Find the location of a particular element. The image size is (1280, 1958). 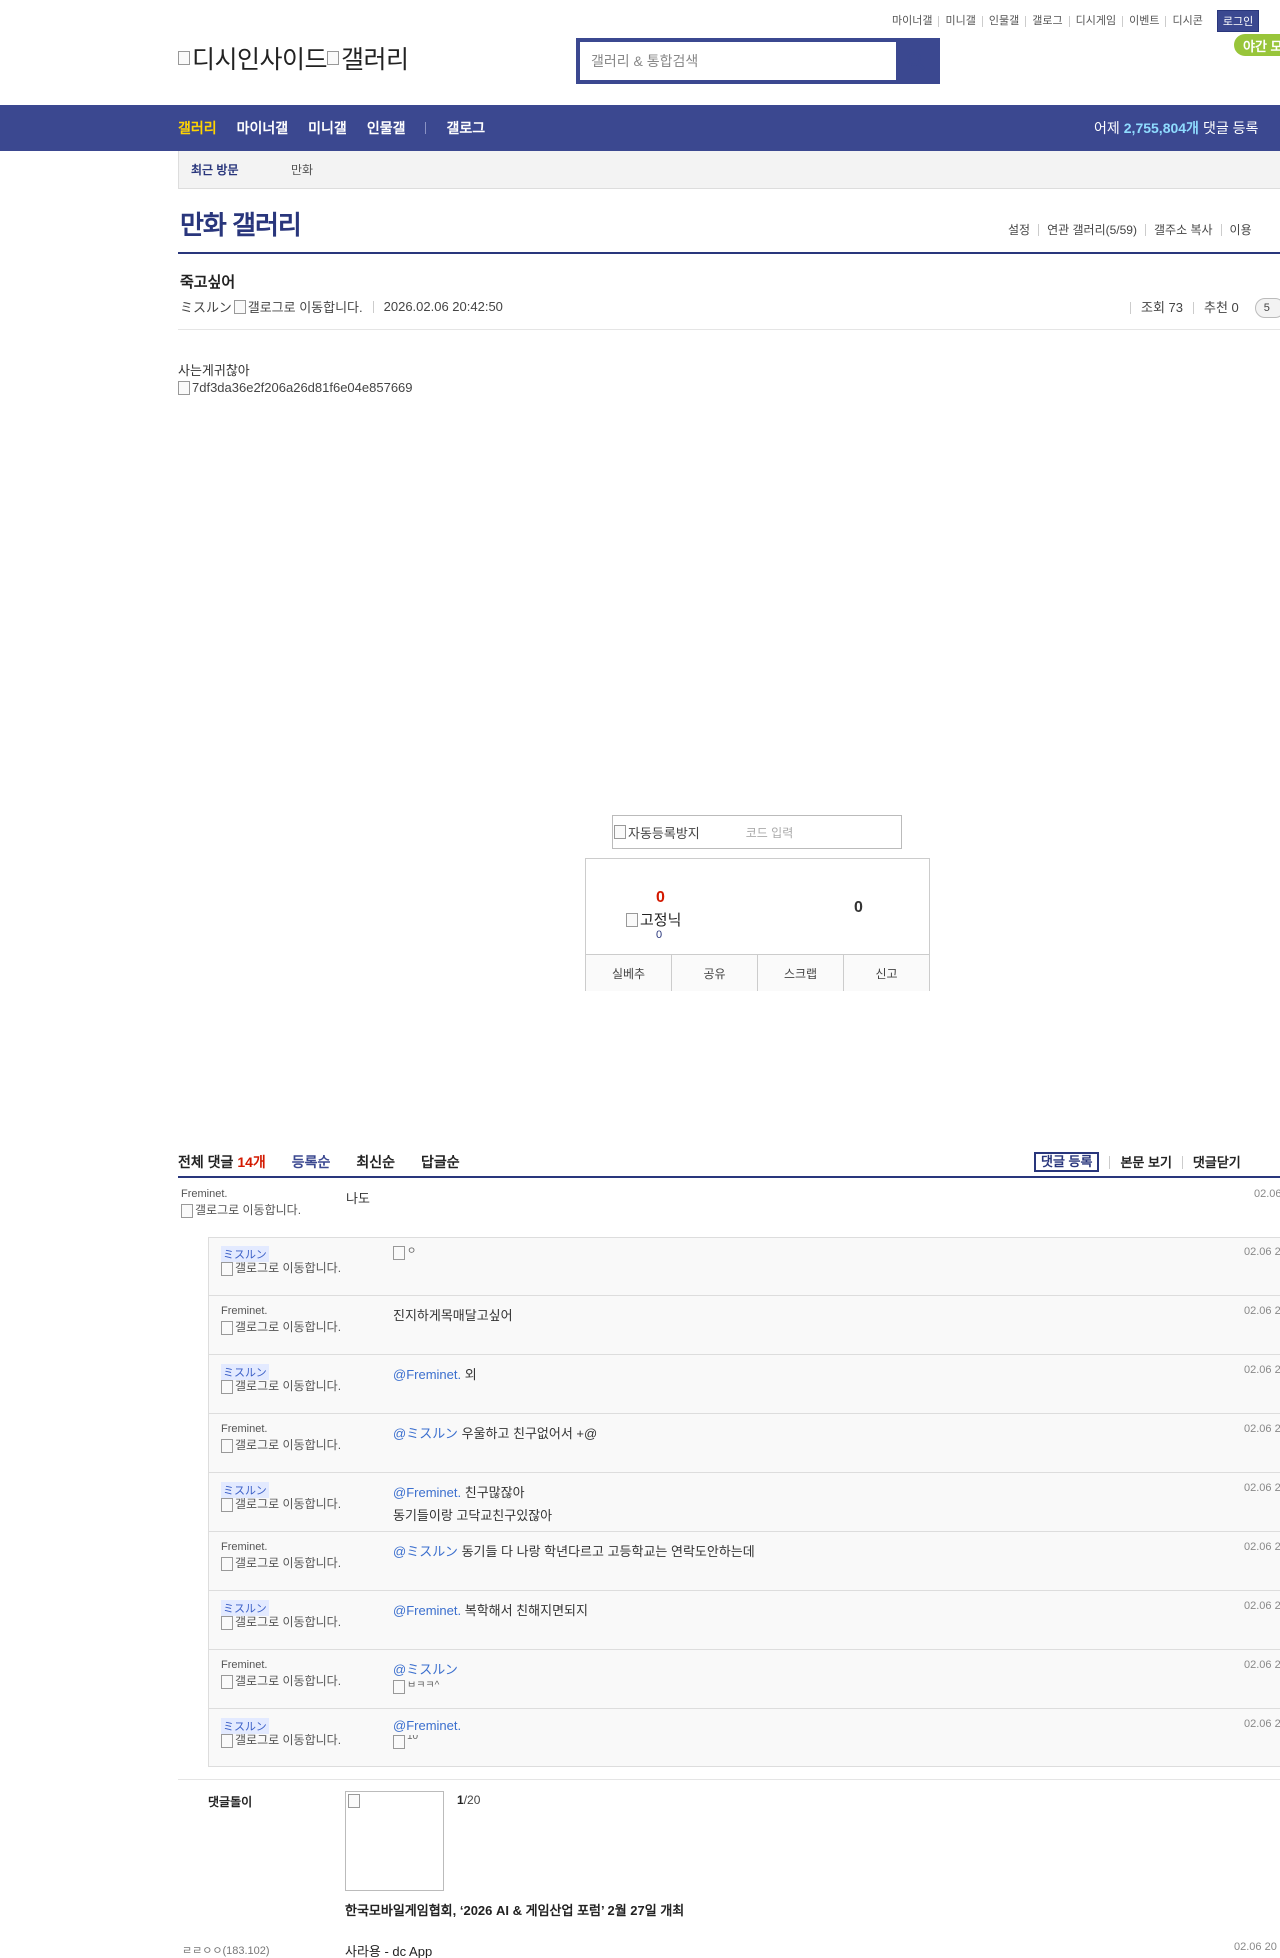

last-comment-nick: ㄹㄹㅇㅇ(183.102) is located at coordinates (226, 1950).